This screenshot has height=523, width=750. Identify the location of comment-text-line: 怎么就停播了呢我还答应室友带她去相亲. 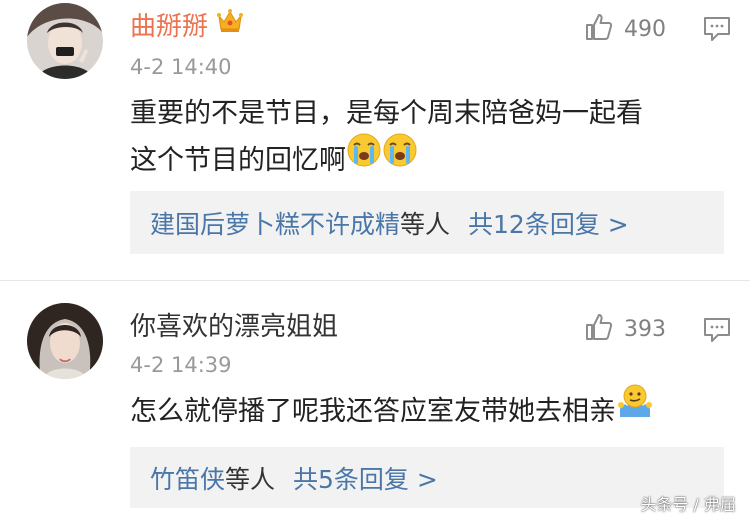
(430, 409).